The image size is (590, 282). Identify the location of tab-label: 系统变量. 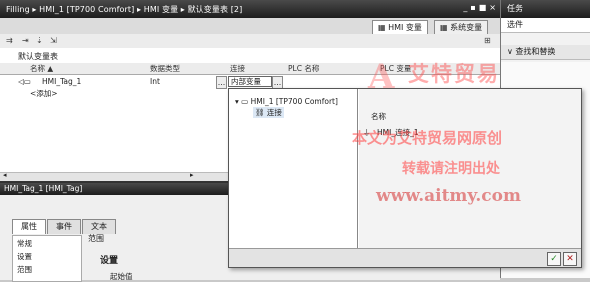
(466, 27).